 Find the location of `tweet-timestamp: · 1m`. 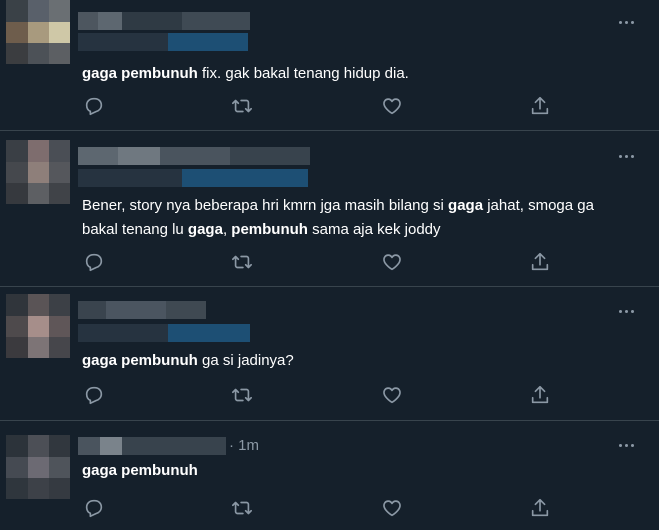

tweet-timestamp: · 1m is located at coordinates (244, 445).